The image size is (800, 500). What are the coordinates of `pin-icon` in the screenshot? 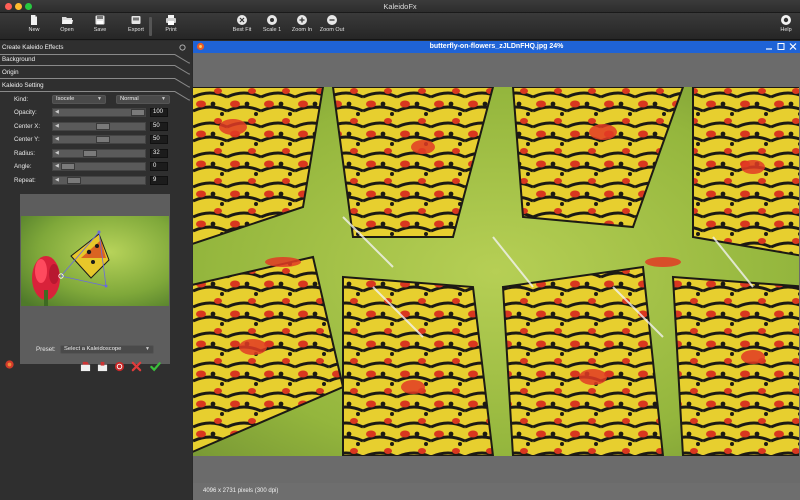 It's located at (182, 47).